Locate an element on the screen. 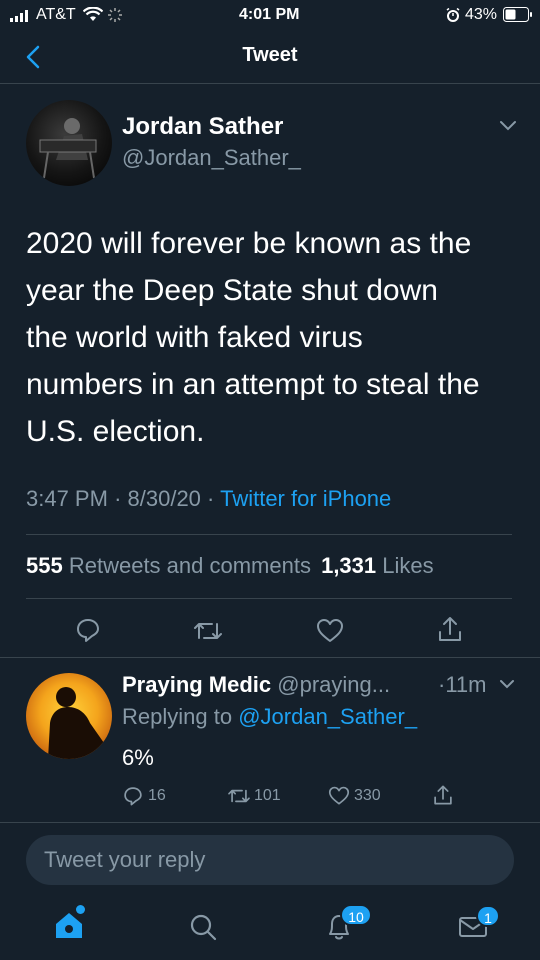 The height and width of the screenshot is (960, 540). carrier-label: AT&T is located at coordinates (56, 14).